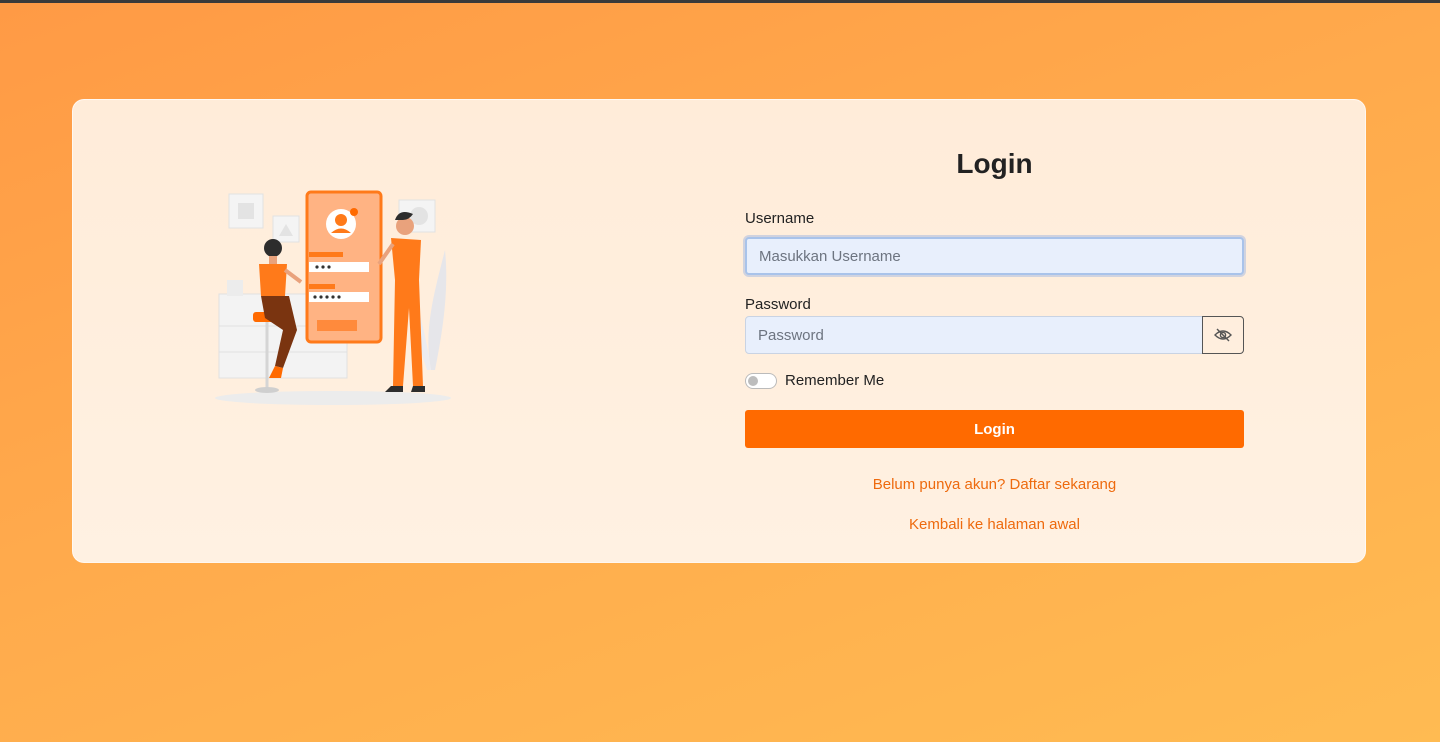  Describe the element at coordinates (780, 218) in the screenshot. I see `username-label: Username` at that location.